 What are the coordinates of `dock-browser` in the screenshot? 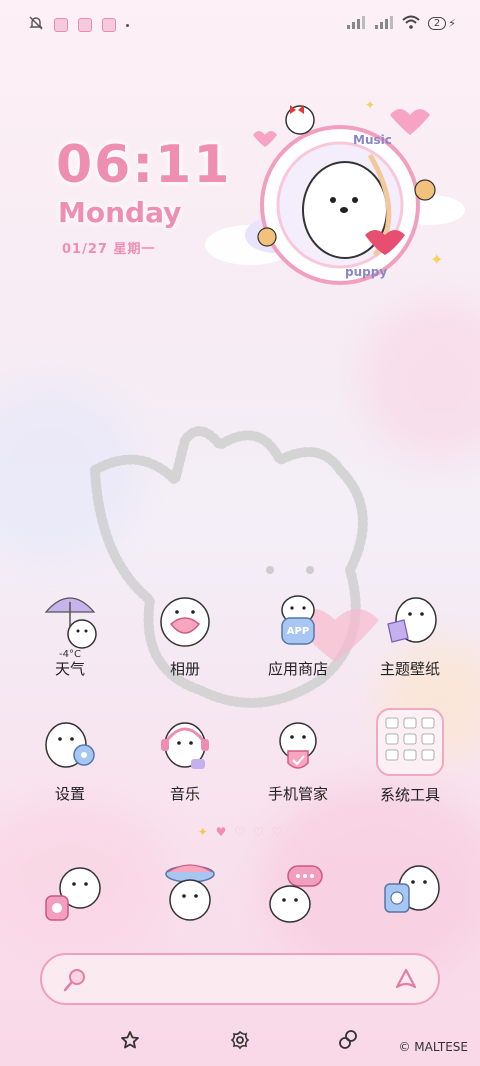 It's located at (190, 895).